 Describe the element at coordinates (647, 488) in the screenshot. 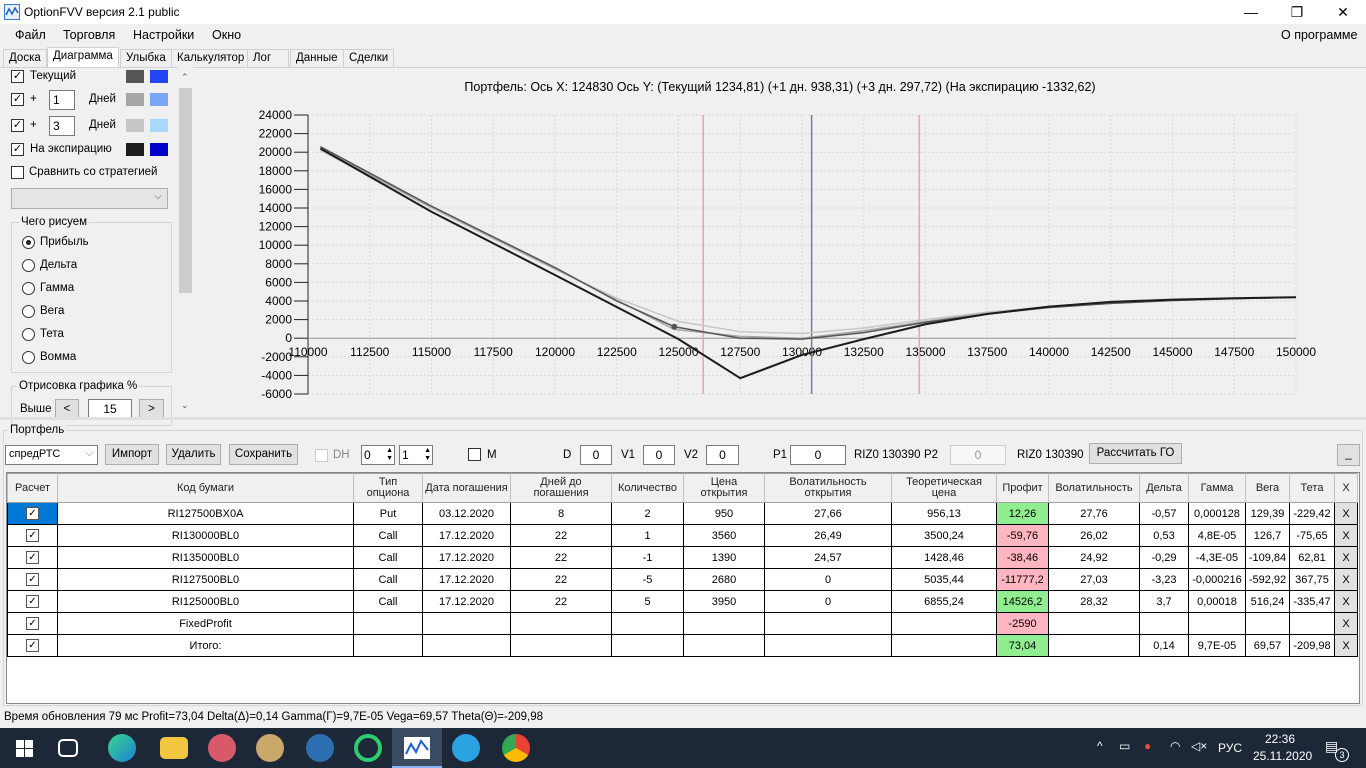

I see `column-header: Количество` at that location.